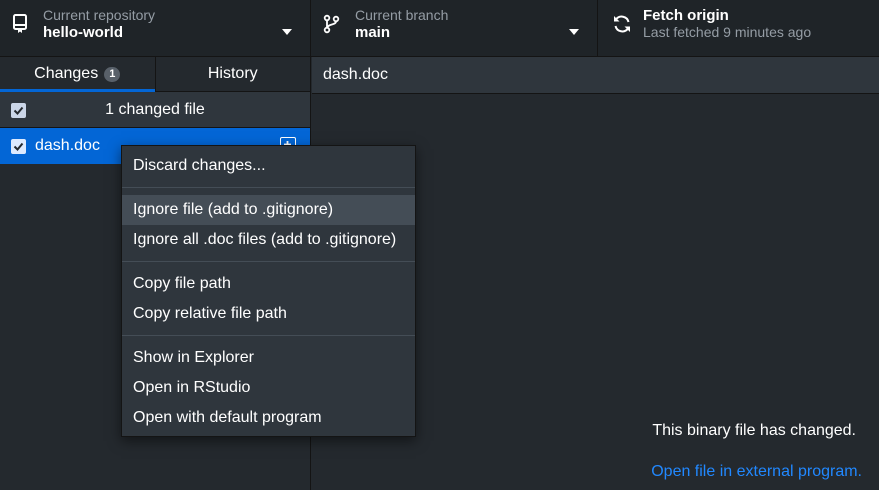 The image size is (879, 490). What do you see at coordinates (99, 15) in the screenshot?
I see `repository-label: Current repository` at bounding box center [99, 15].